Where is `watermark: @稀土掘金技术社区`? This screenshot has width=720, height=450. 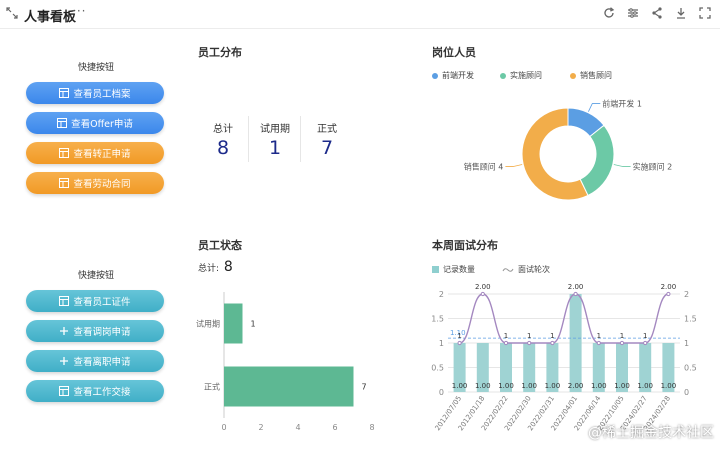
watermark: @稀土掘金技术社区 is located at coordinates (651, 433).